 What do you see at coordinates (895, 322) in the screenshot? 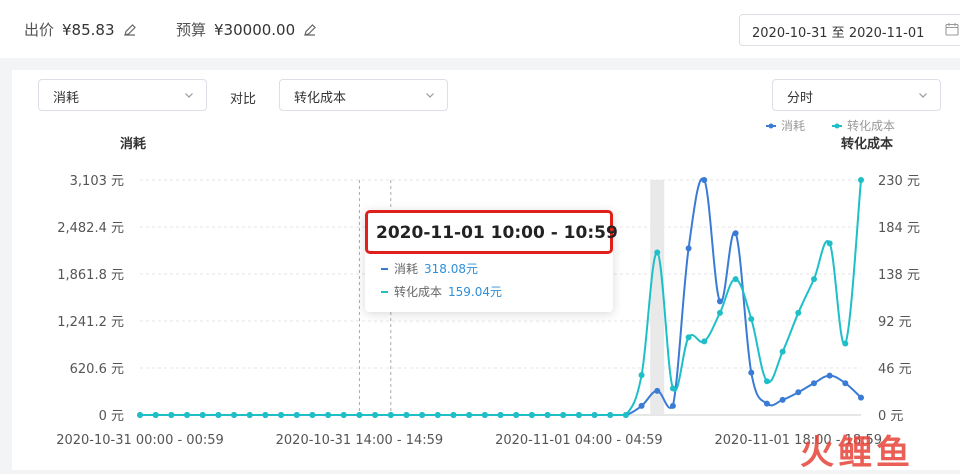
I see `right-tick-label: 92 元` at bounding box center [895, 322].